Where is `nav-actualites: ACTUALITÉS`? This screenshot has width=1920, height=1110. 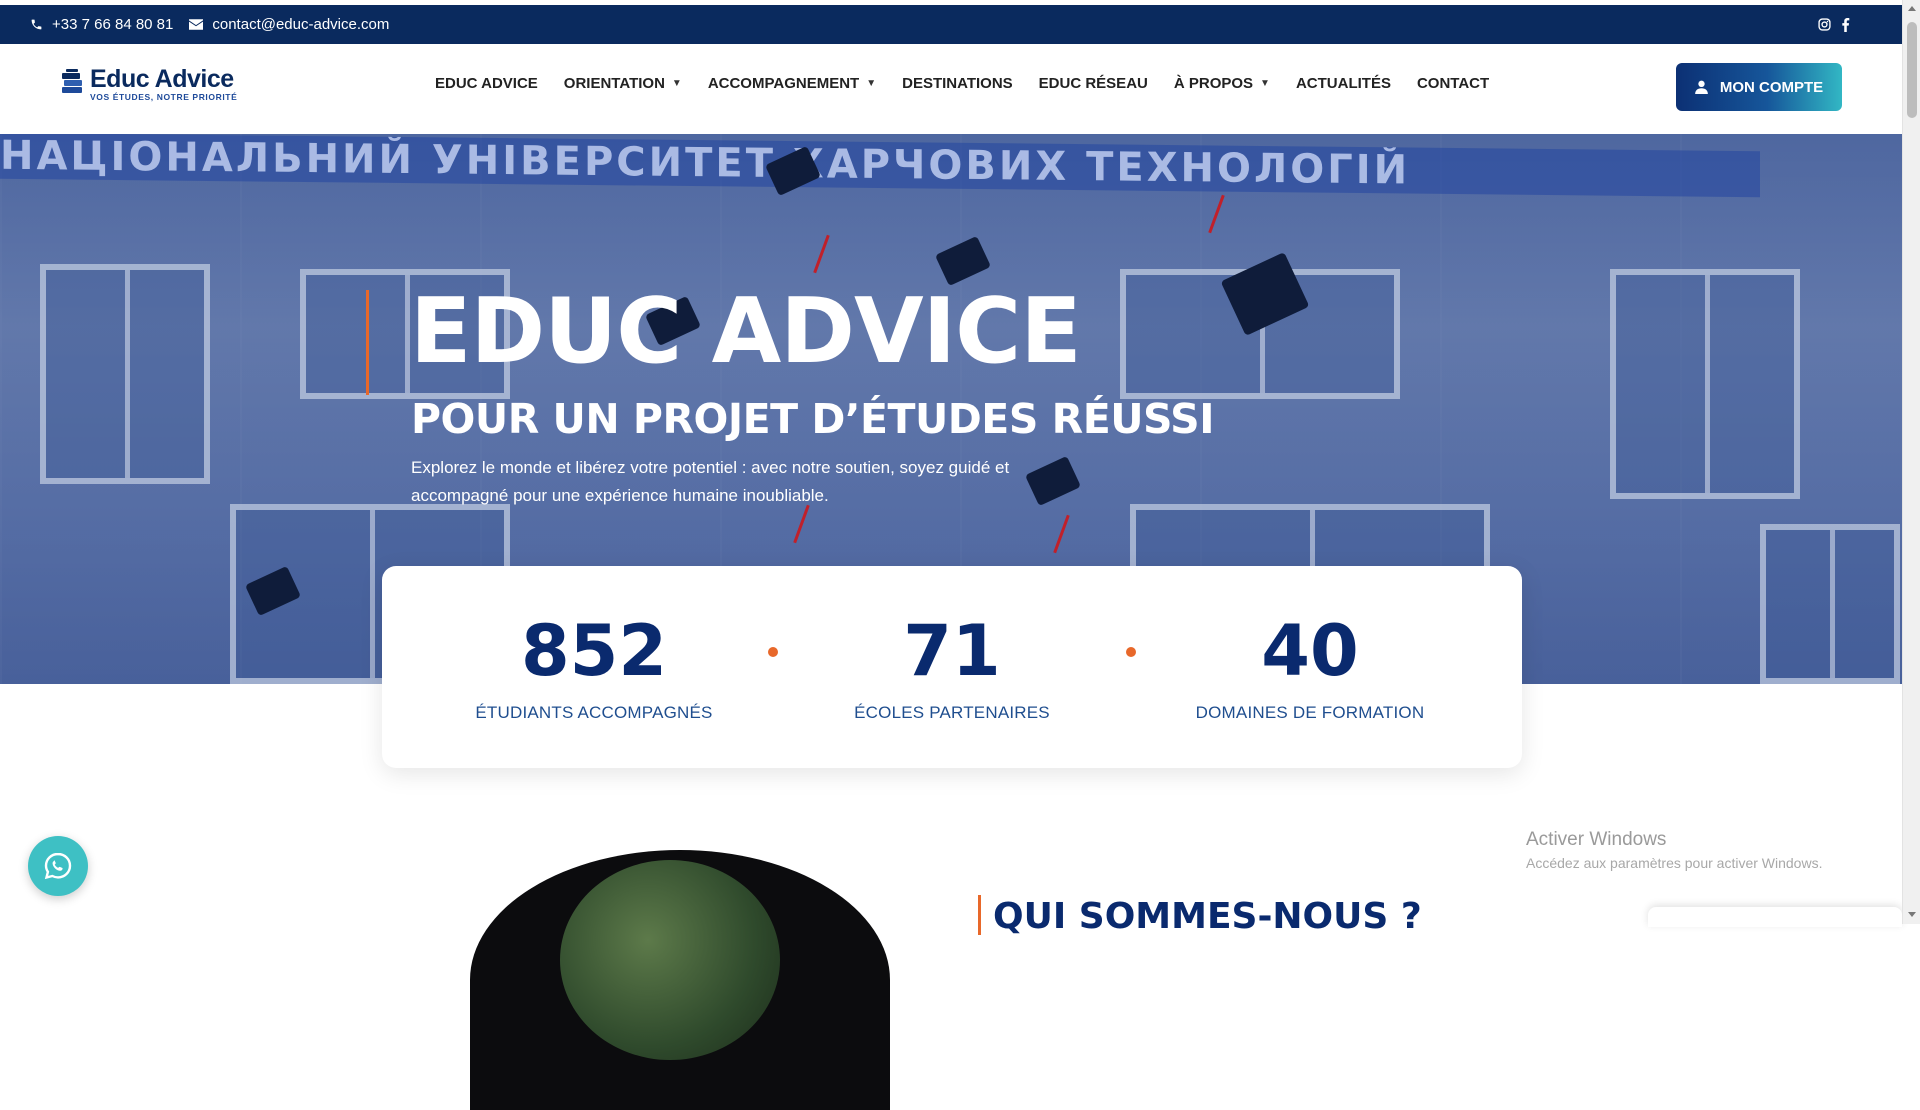
nav-actualites: ACTUALITÉS is located at coordinates (1343, 83).